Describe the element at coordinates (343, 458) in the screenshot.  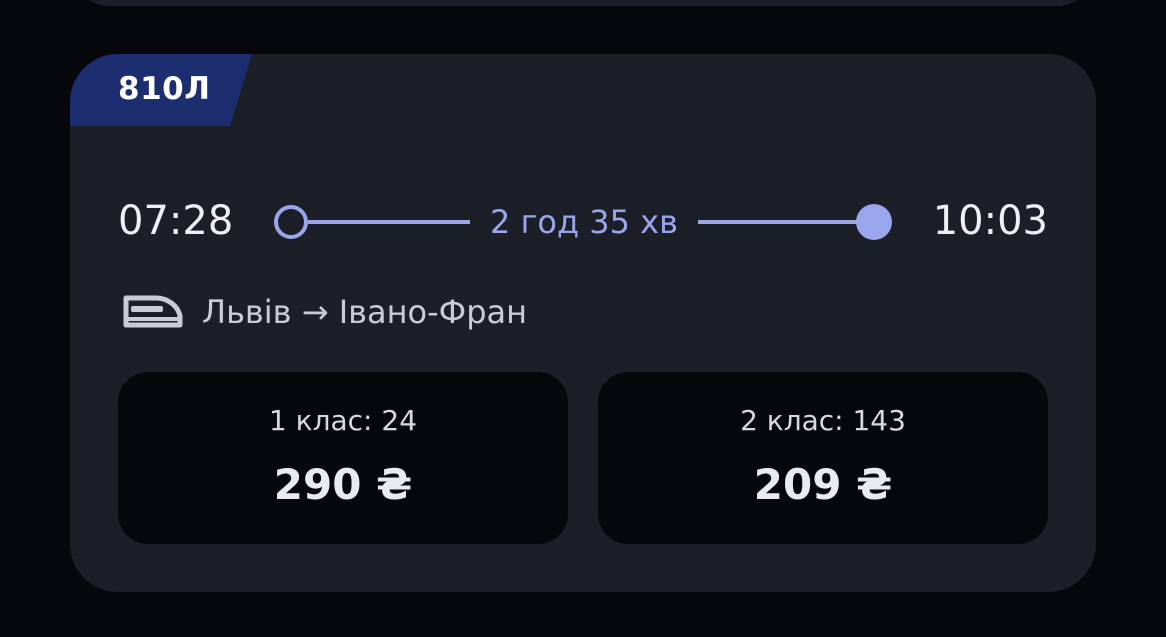
I see `fare-option-class-1: 1 клас: 24 290 ₴` at that location.